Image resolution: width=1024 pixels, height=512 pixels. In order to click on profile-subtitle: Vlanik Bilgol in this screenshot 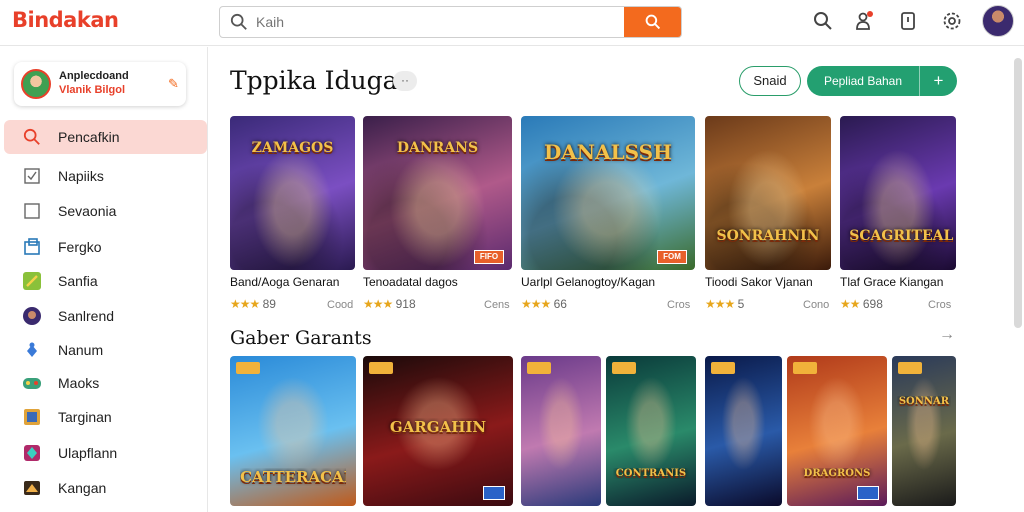, I will do `click(92, 90)`.